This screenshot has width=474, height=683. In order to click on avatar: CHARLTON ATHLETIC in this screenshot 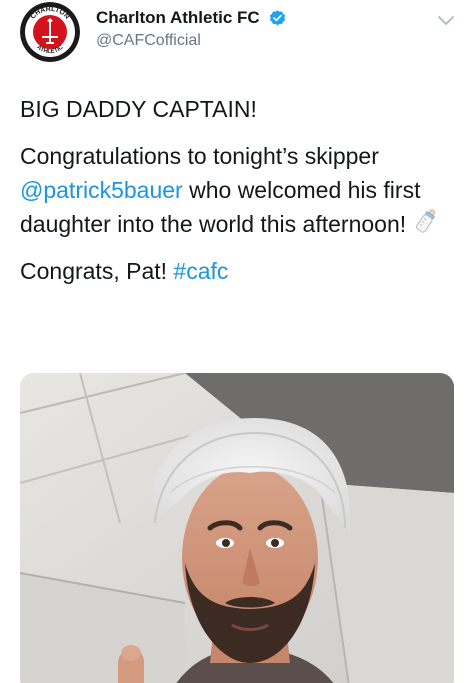, I will do `click(50, 32)`.